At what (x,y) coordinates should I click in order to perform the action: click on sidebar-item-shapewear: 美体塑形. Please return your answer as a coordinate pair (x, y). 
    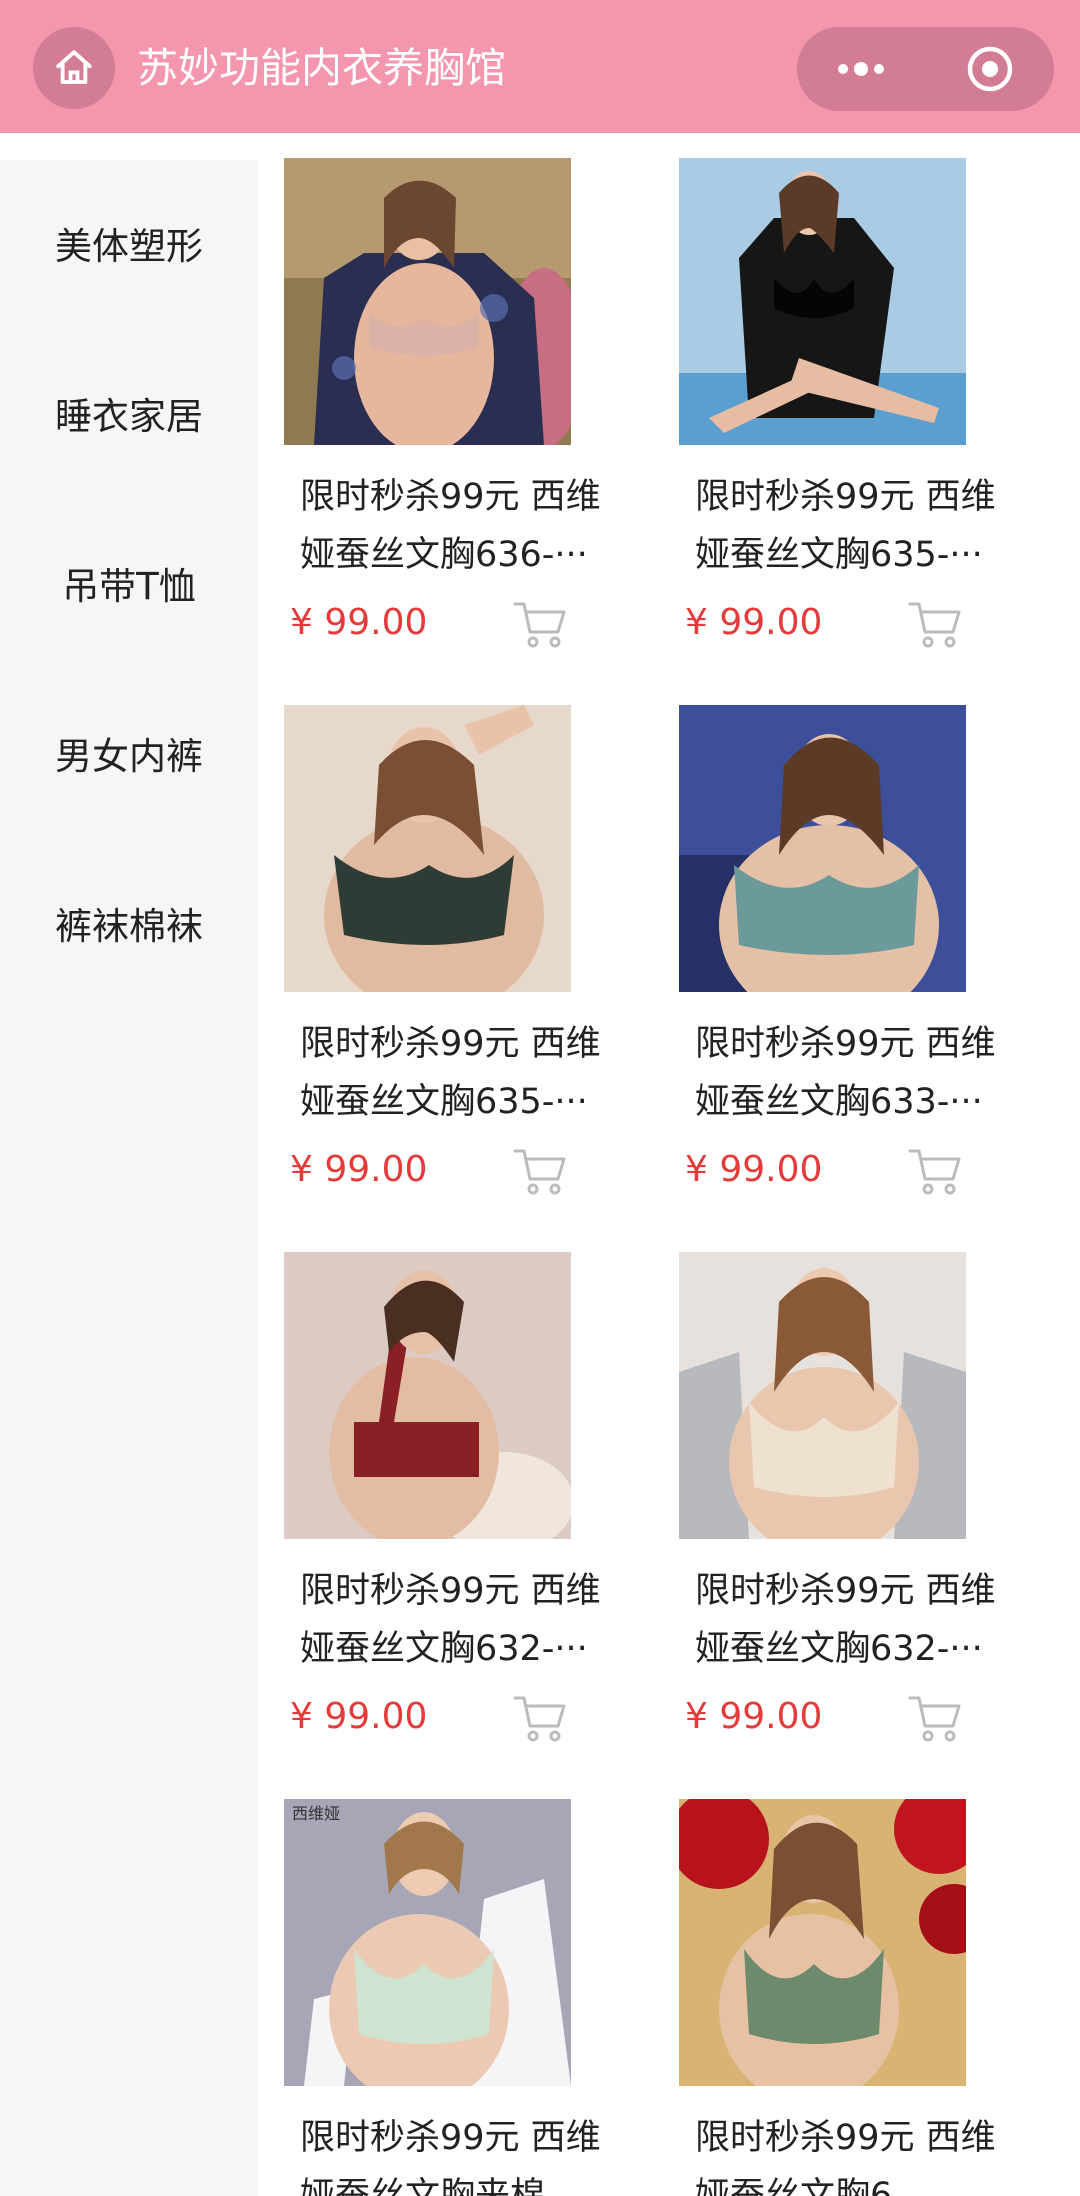
    Looking at the image, I should click on (129, 247).